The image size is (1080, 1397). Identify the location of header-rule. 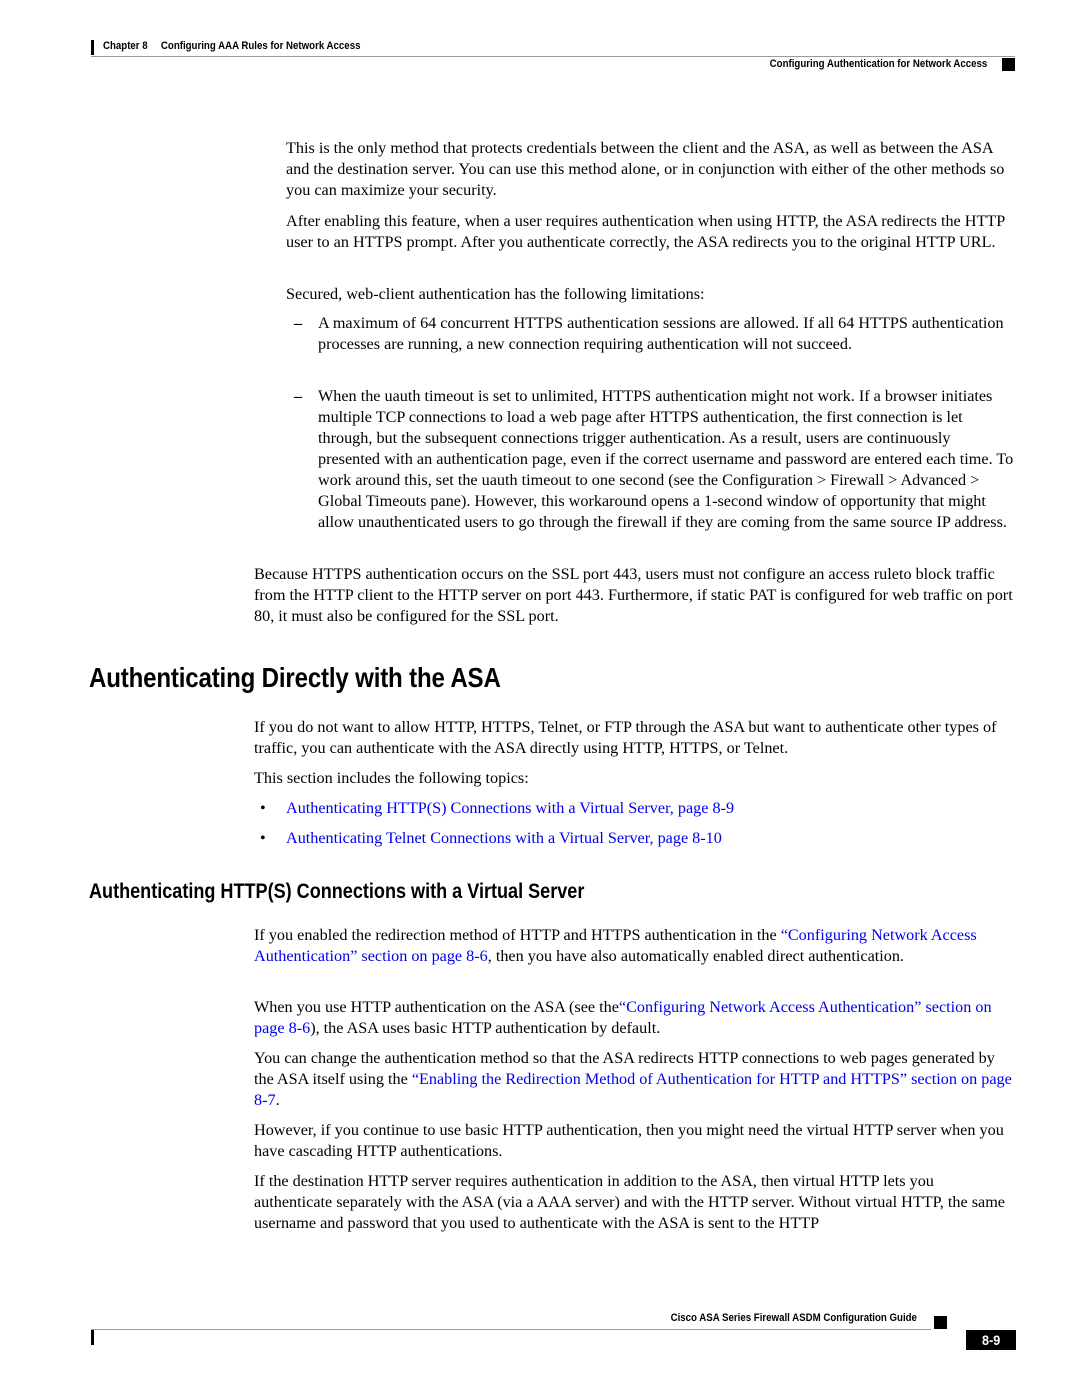
(553, 56).